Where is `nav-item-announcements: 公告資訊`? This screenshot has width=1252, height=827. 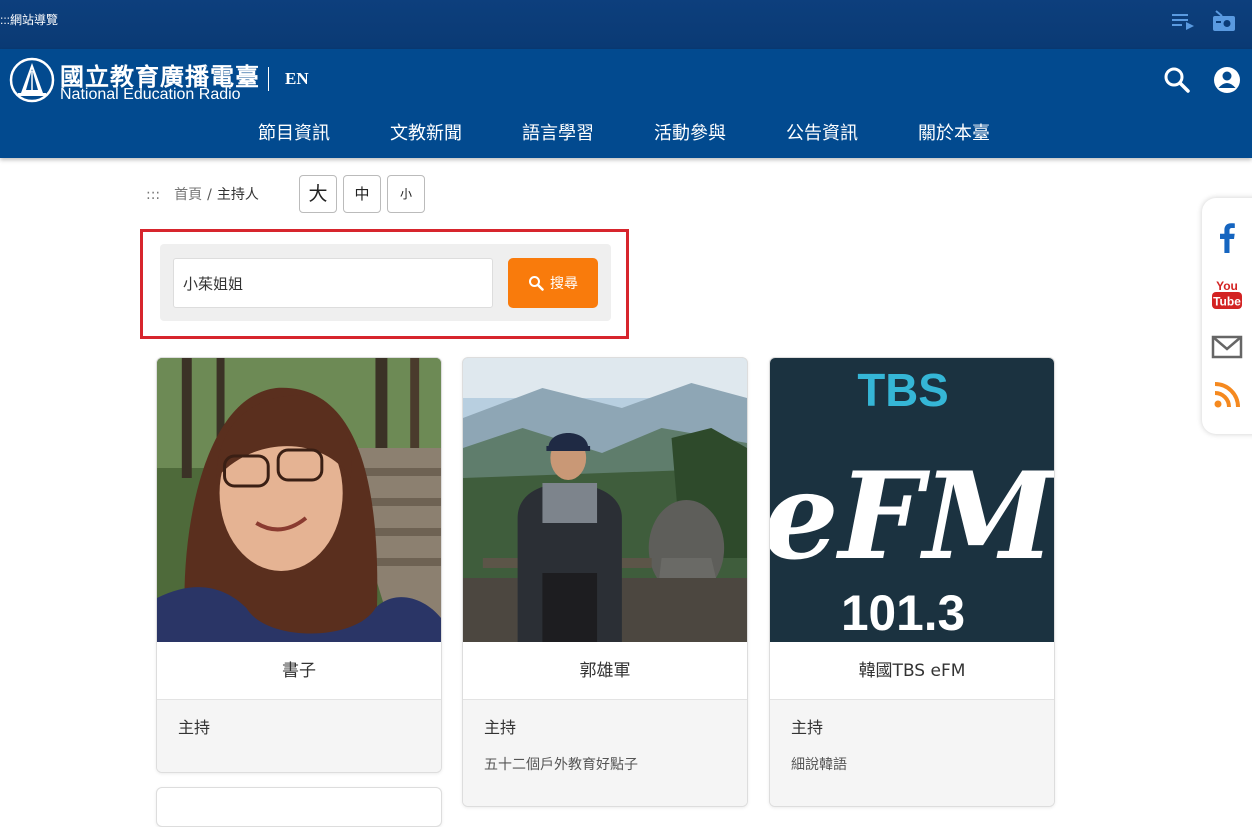
nav-item-announcements: 公告資訊 is located at coordinates (822, 132).